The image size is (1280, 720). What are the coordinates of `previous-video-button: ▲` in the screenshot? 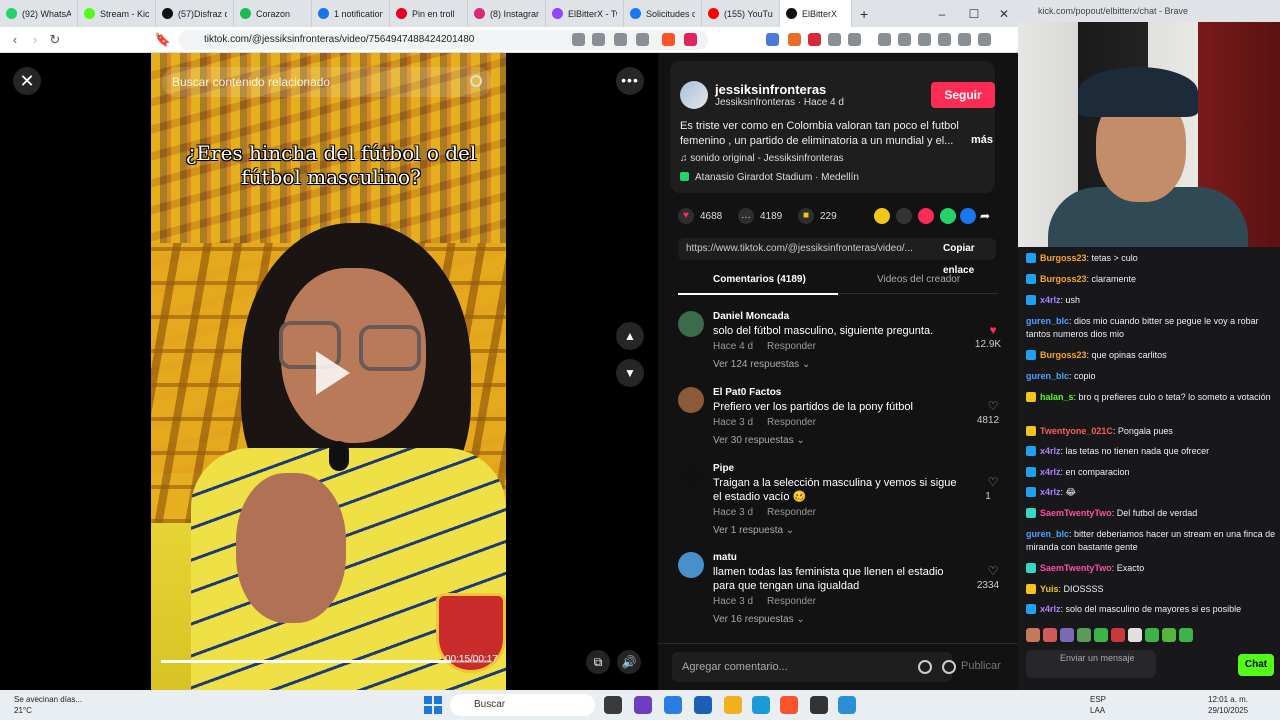 It's located at (630, 336).